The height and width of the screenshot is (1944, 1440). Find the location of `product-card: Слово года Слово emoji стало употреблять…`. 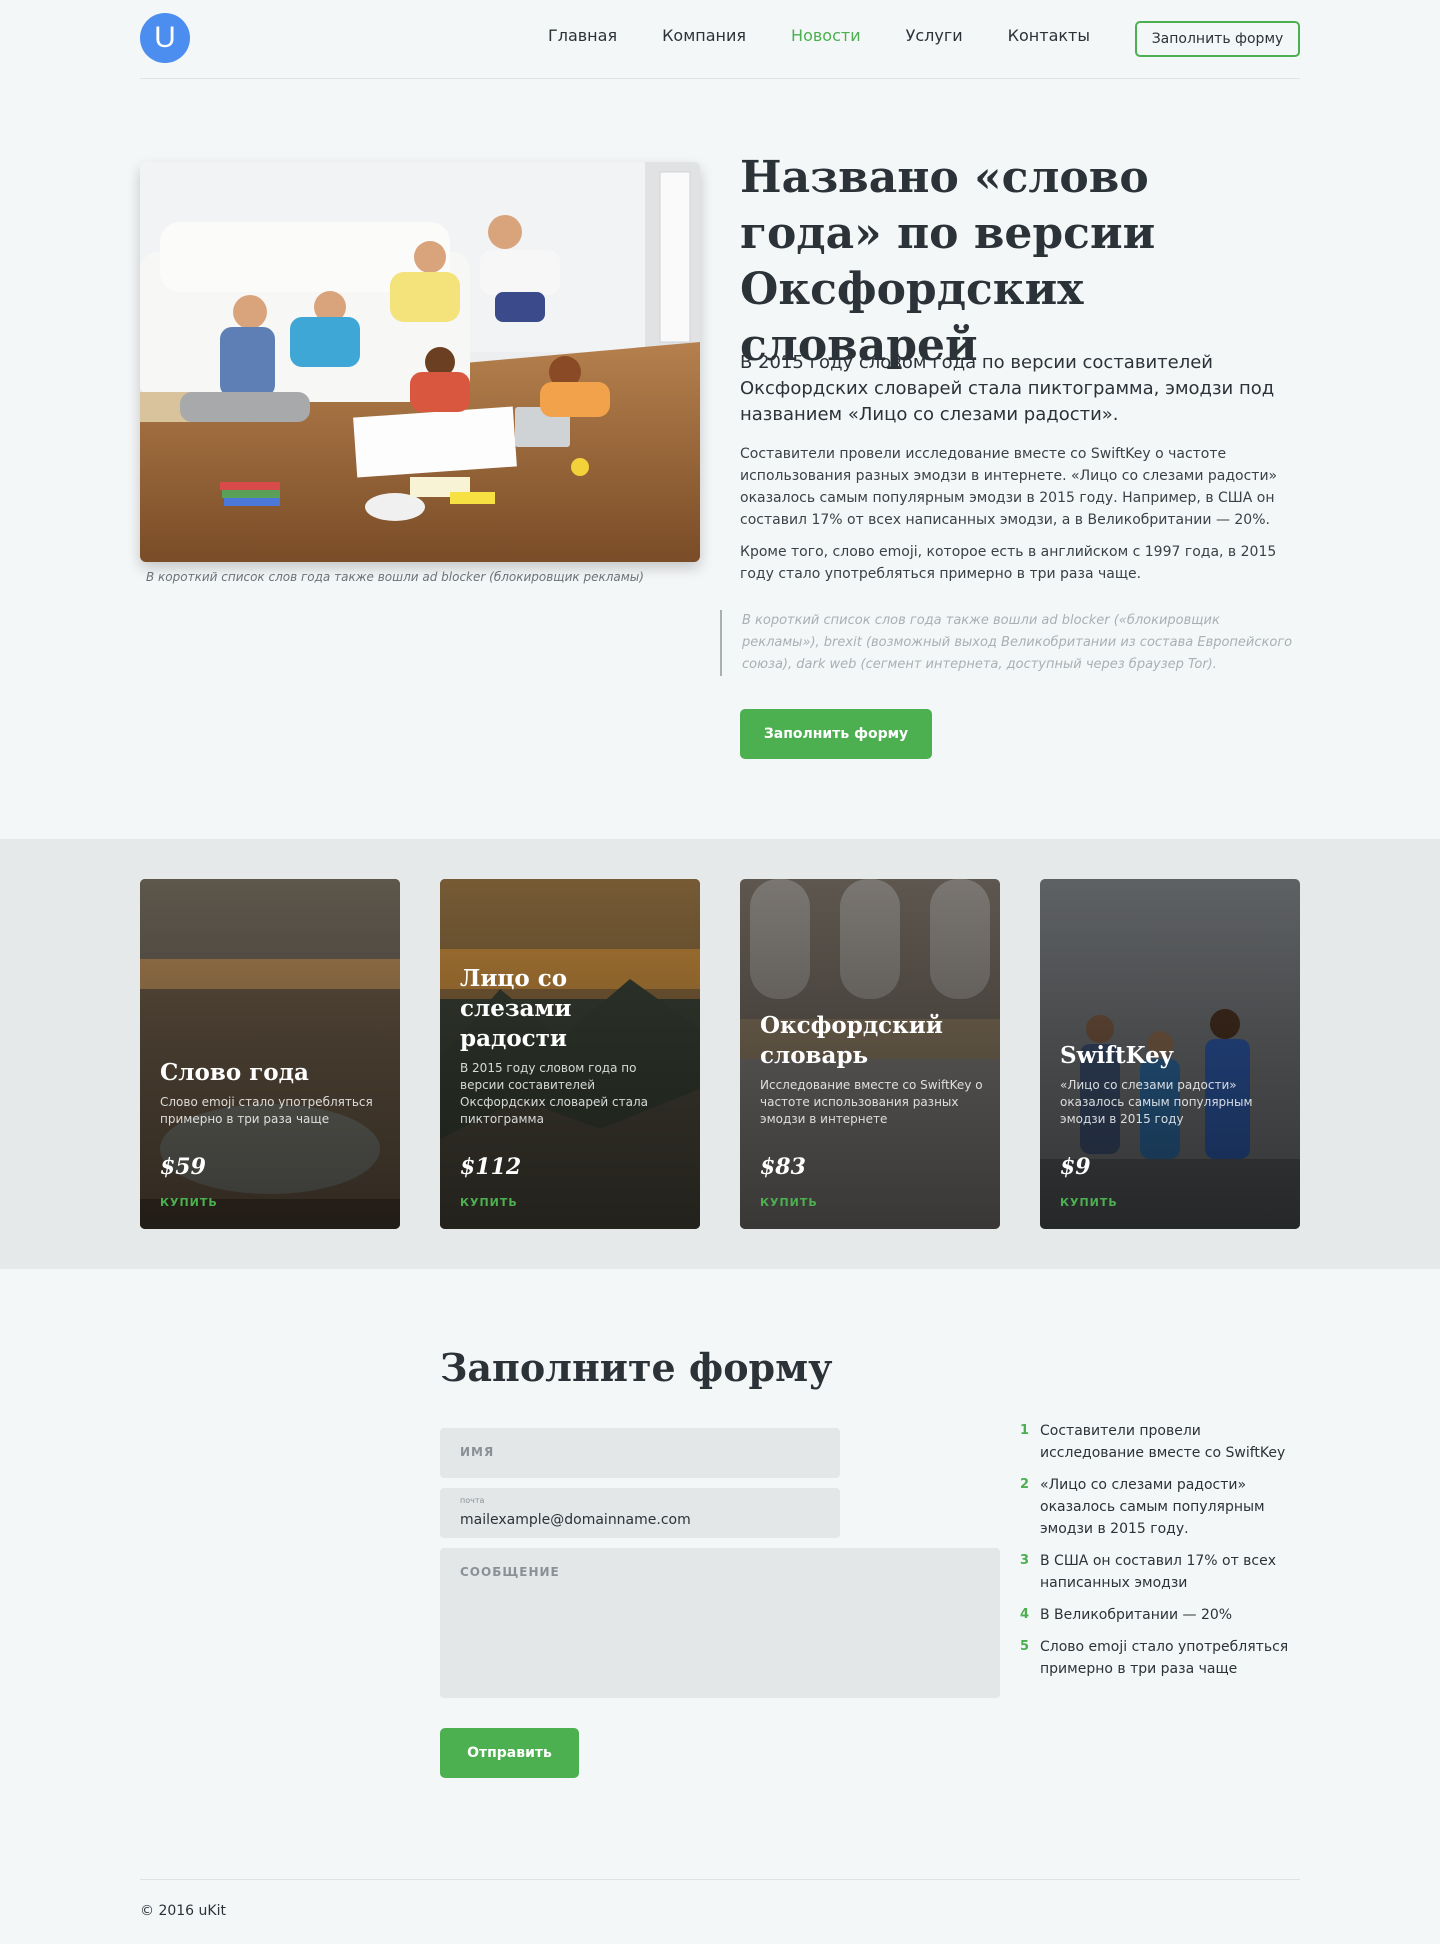

product-card: Слово года Слово emoji стало употреблять… is located at coordinates (270, 1054).